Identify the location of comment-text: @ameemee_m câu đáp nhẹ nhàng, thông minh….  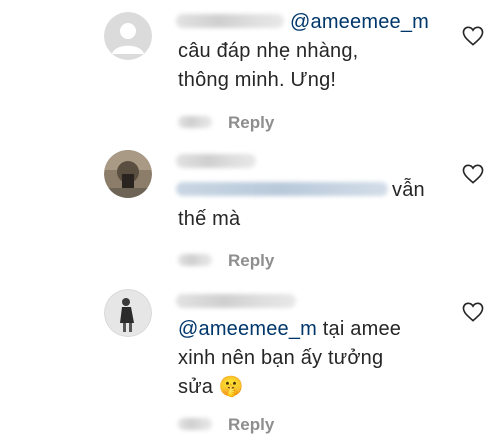
(304, 51).